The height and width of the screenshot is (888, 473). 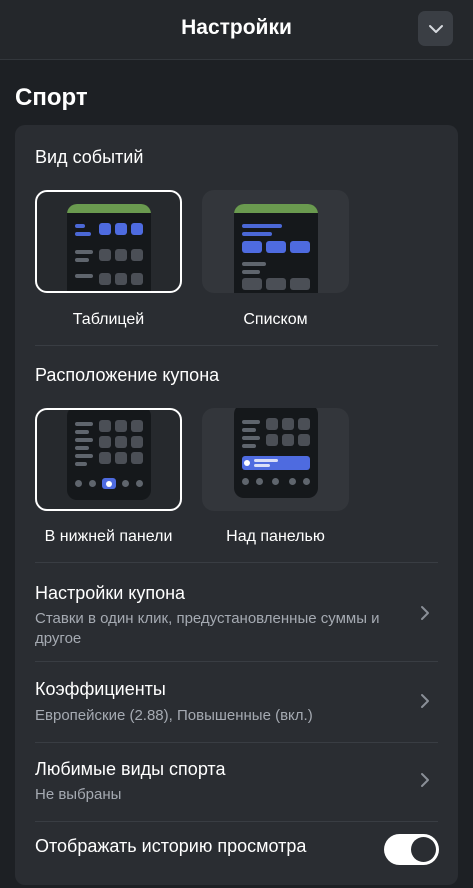 I want to click on header-bar: Настройки, so click(x=236, y=30).